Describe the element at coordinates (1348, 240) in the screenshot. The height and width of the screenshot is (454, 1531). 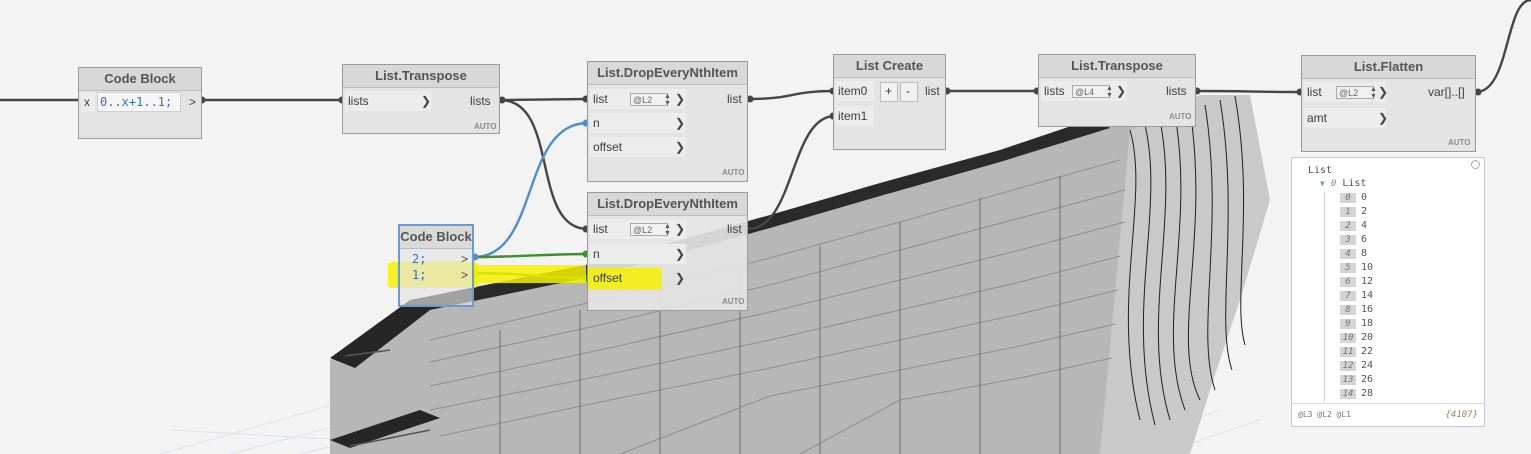
I see `preview-item-index: 3` at that location.